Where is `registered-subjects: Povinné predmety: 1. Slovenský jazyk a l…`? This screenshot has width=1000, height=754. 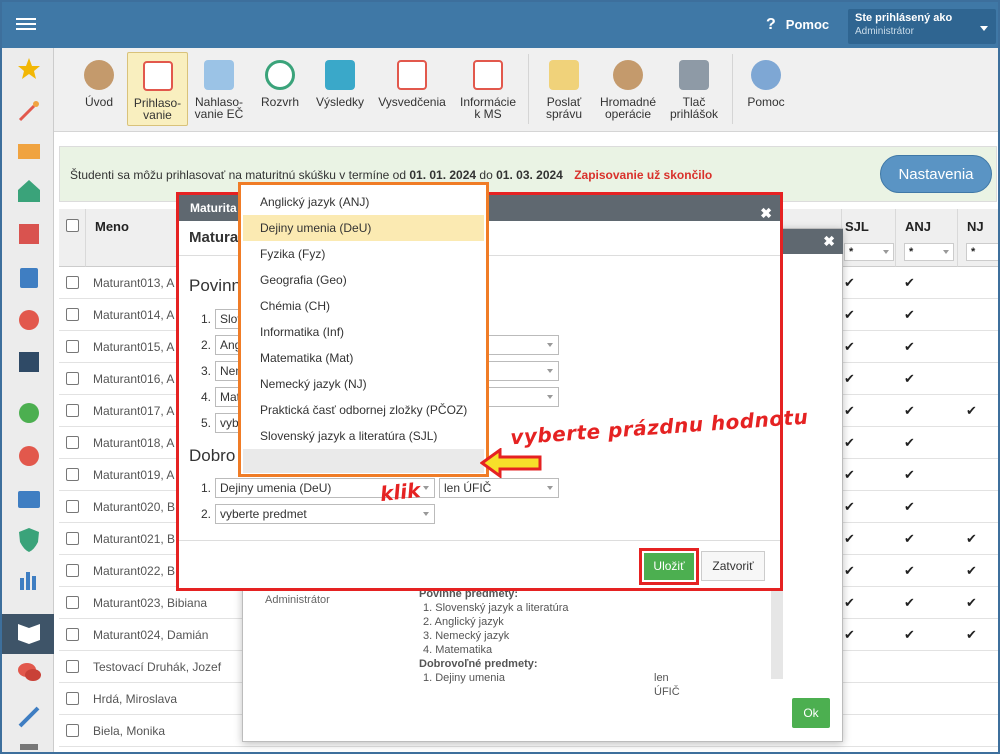 registered-subjects: Povinné predmety: 1. Slovenský jazyk a l… is located at coordinates (549, 643).